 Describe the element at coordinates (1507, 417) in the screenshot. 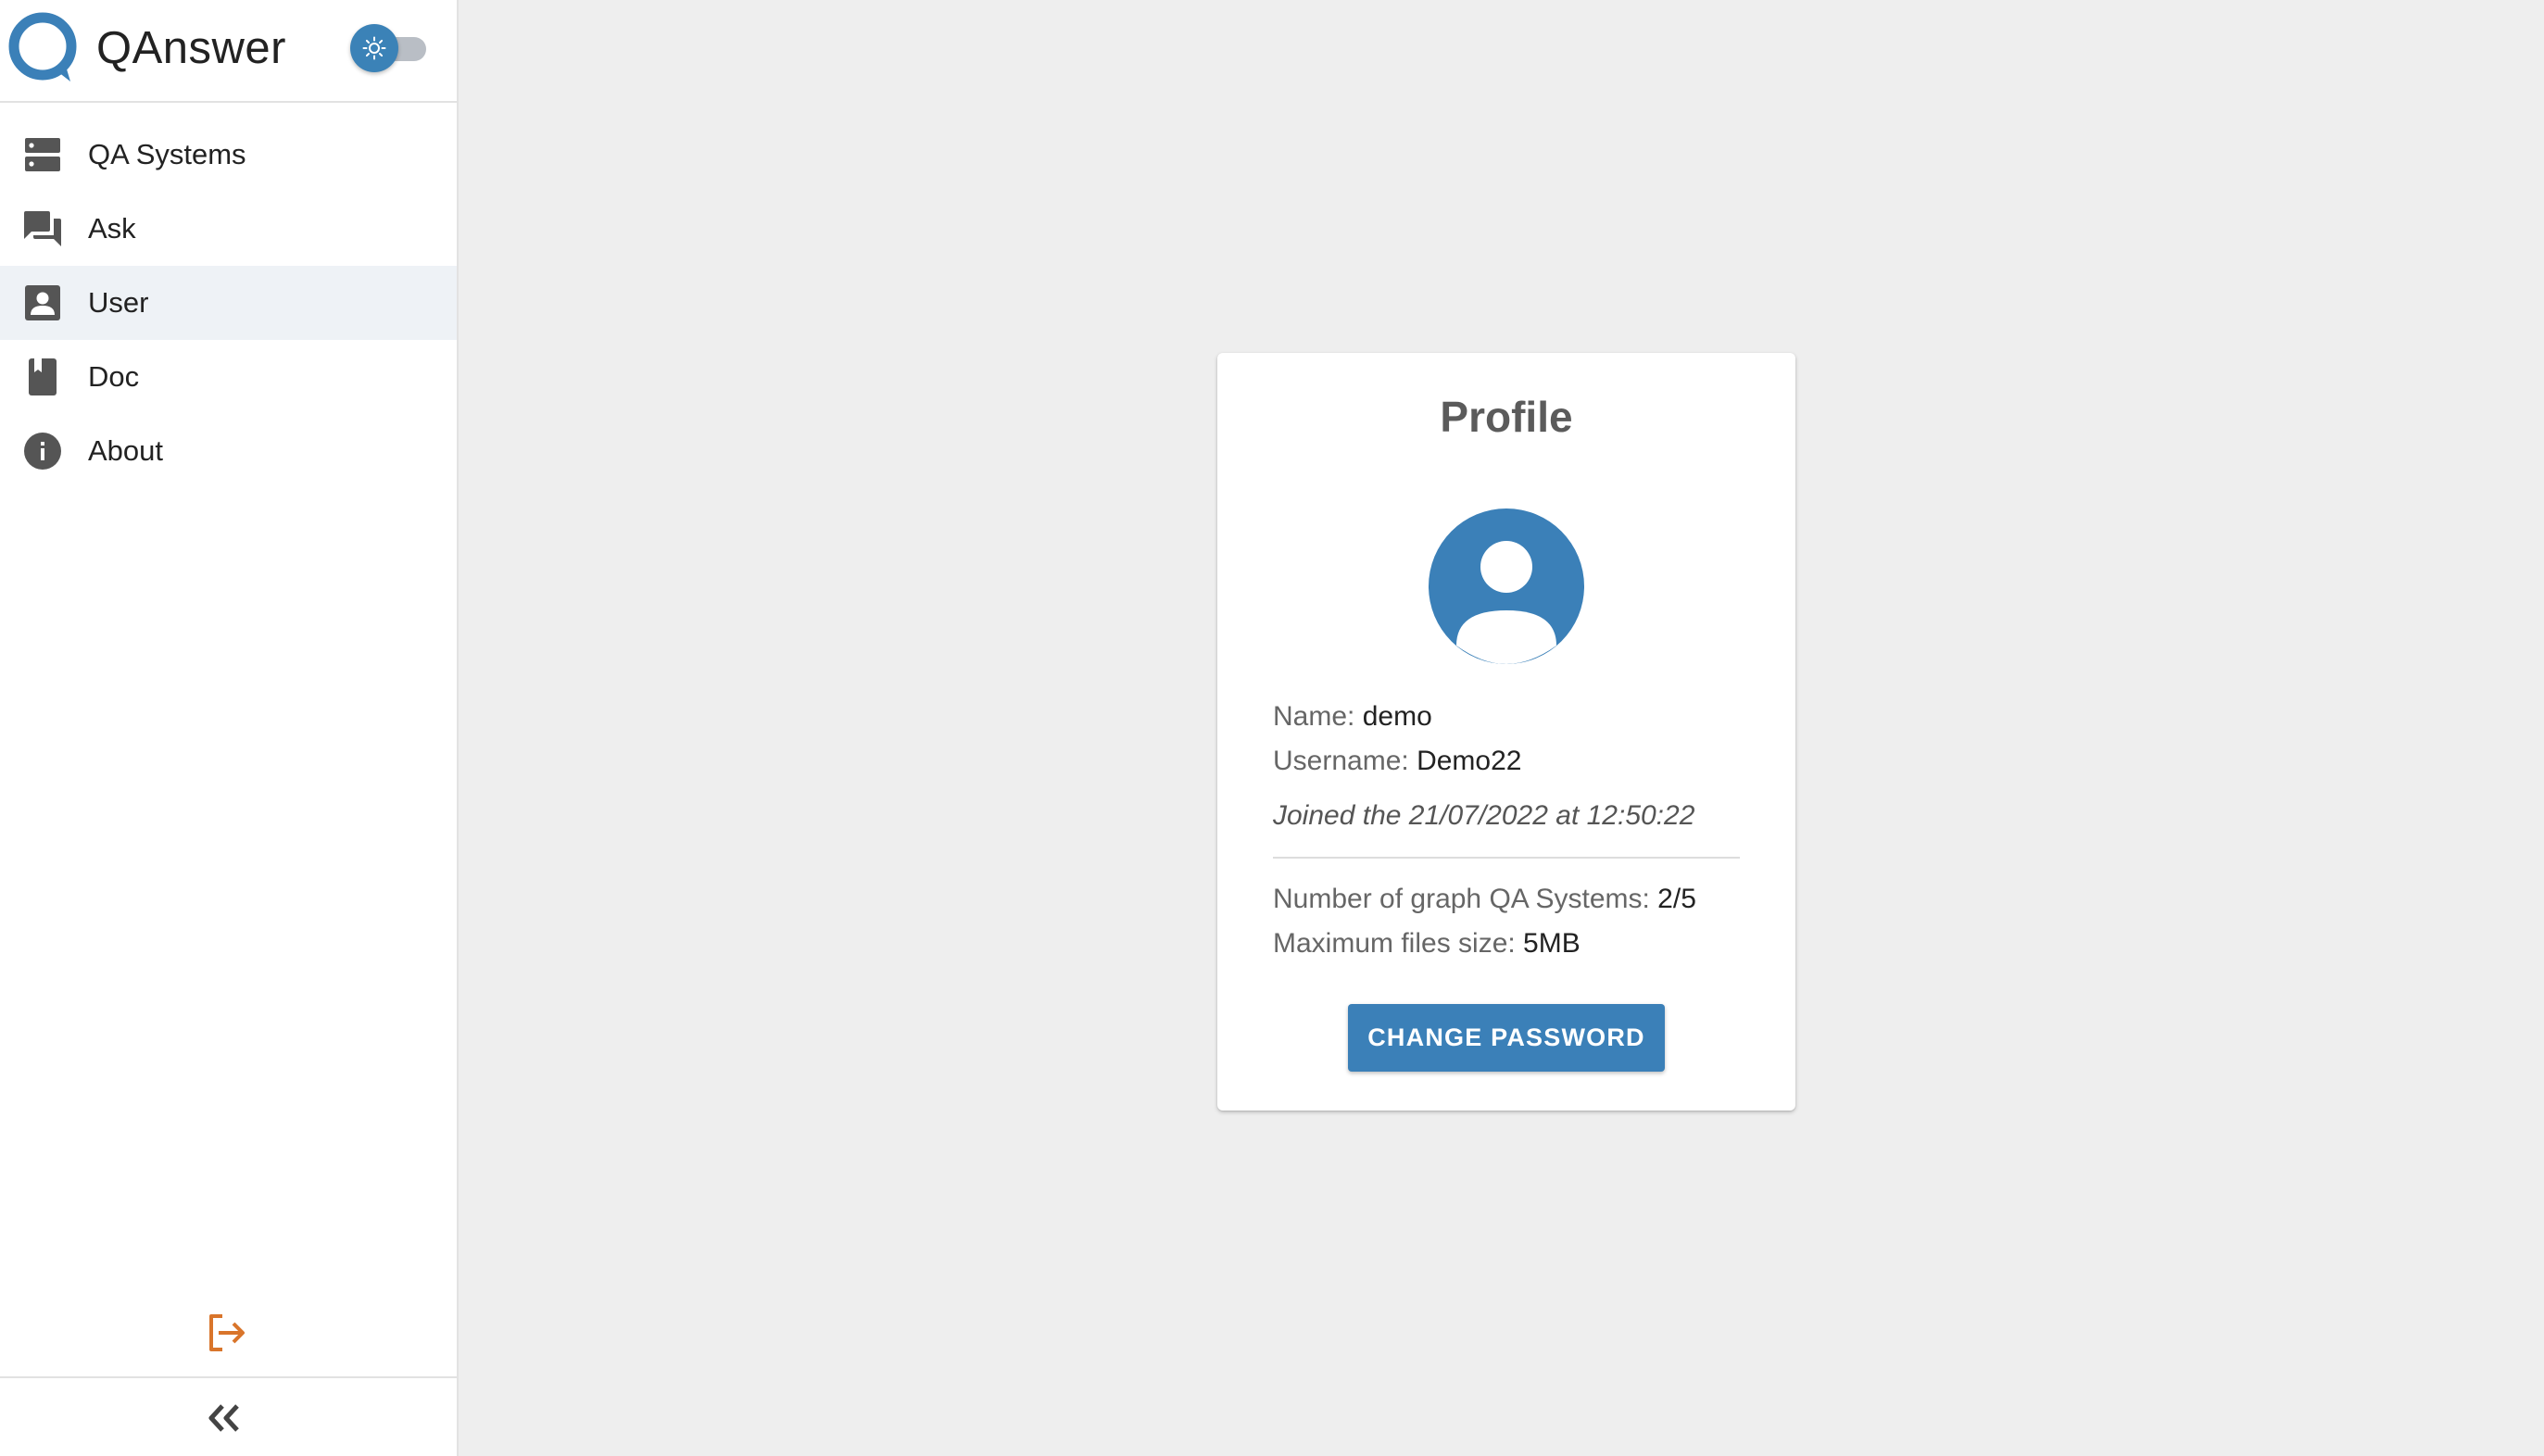

I see `profile-title: Profile` at that location.